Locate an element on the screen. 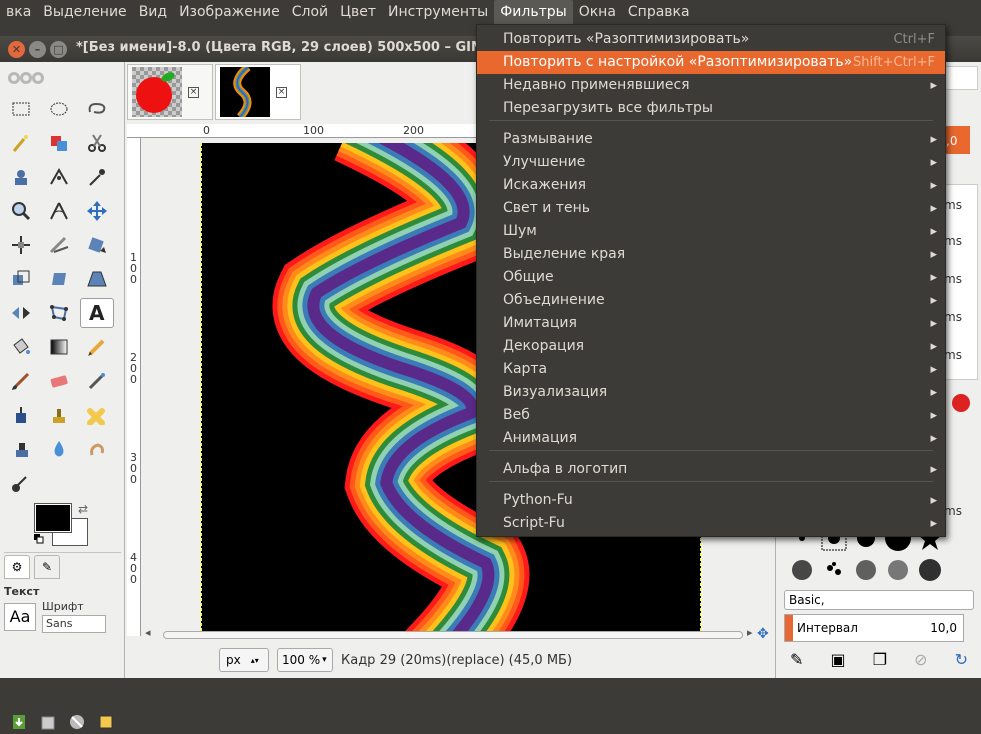 Image resolution: width=981 pixels, height=734 pixels. filters-menu-item: Искажения ▸ is located at coordinates (711, 185).